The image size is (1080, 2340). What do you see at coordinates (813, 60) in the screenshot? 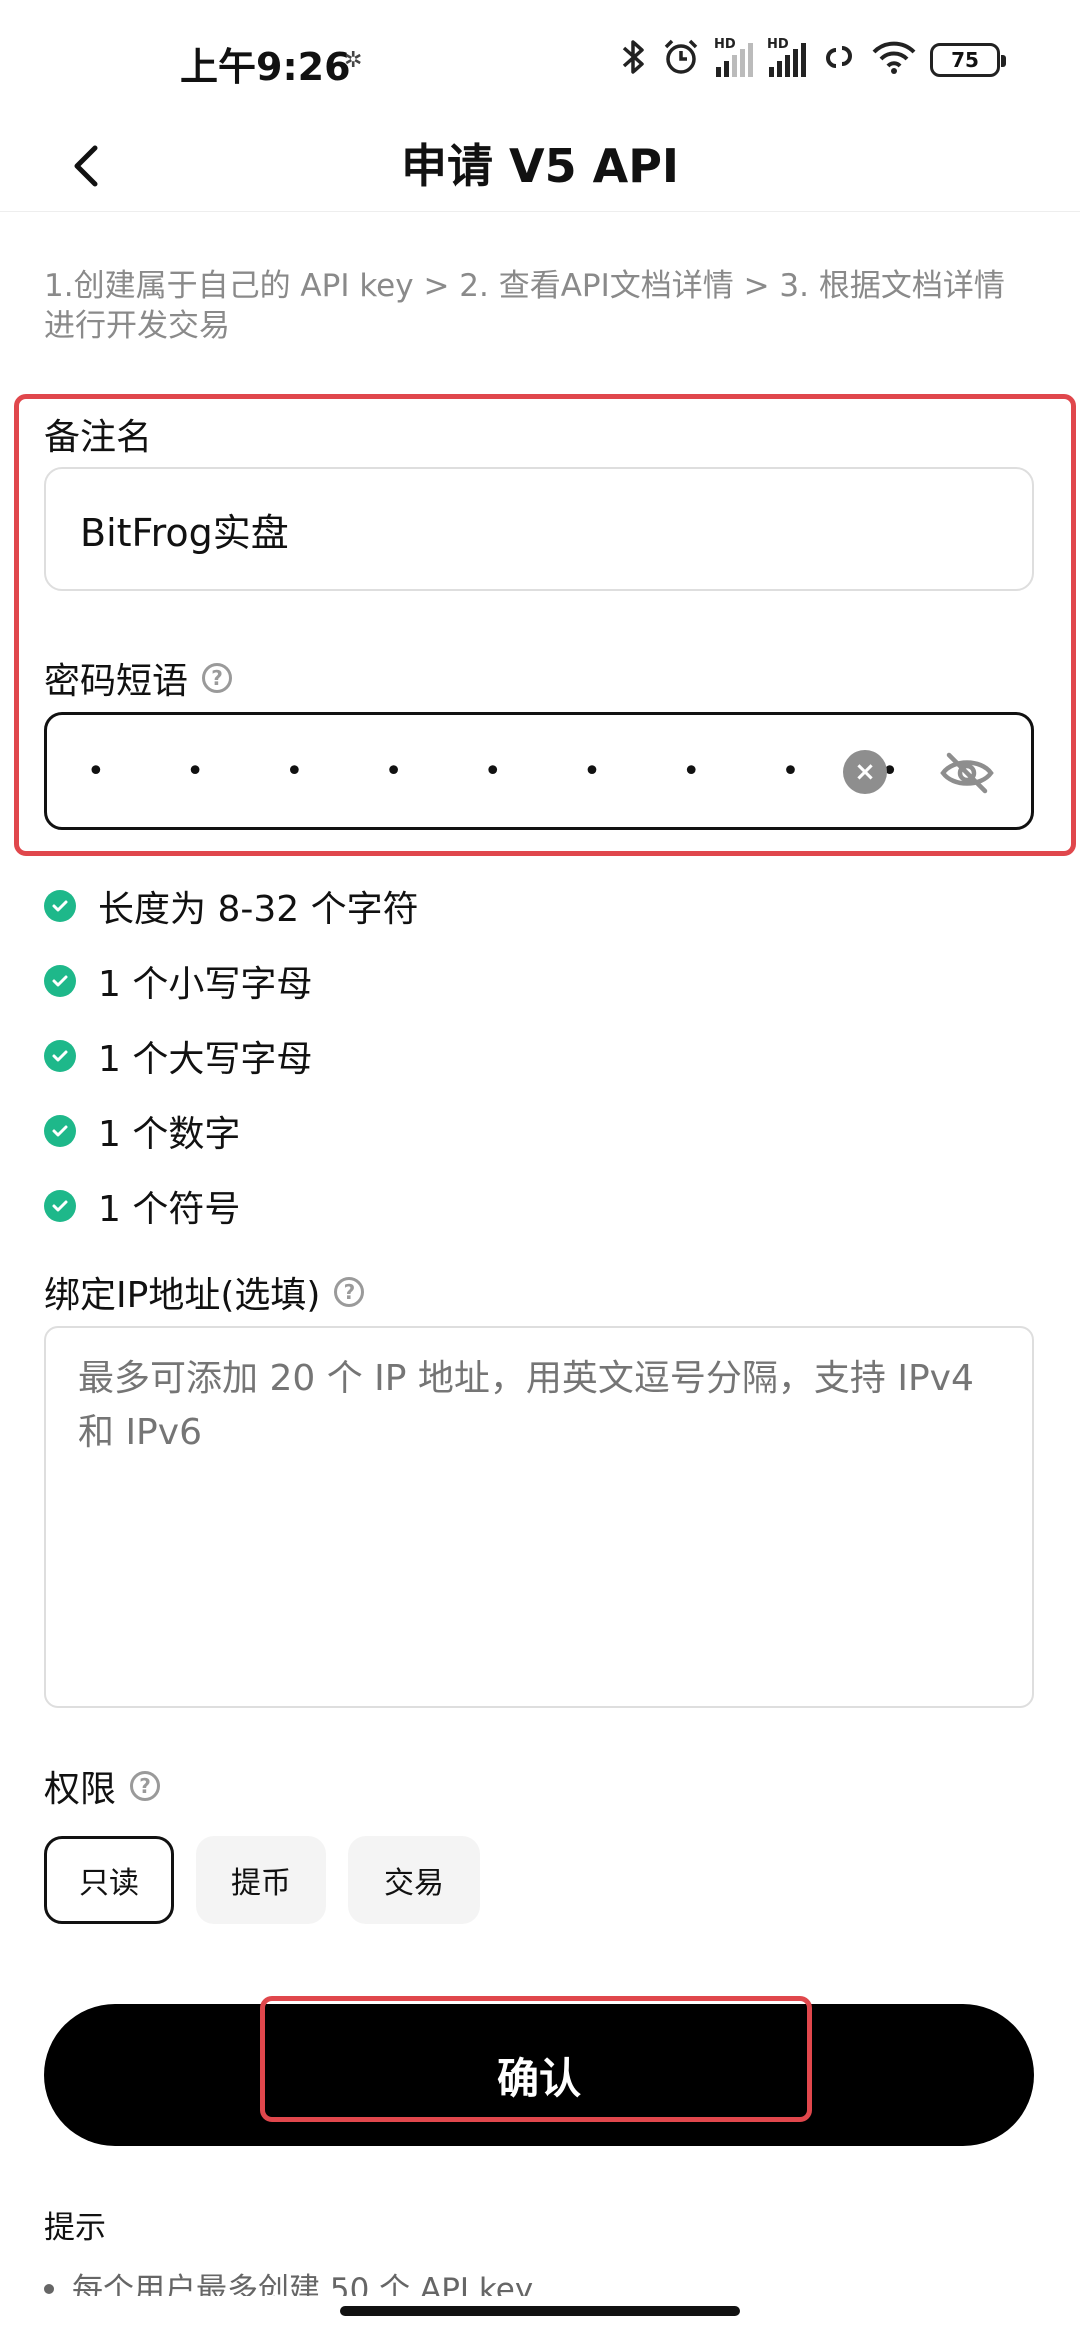
I see `status-icons: HD HD 75` at bounding box center [813, 60].